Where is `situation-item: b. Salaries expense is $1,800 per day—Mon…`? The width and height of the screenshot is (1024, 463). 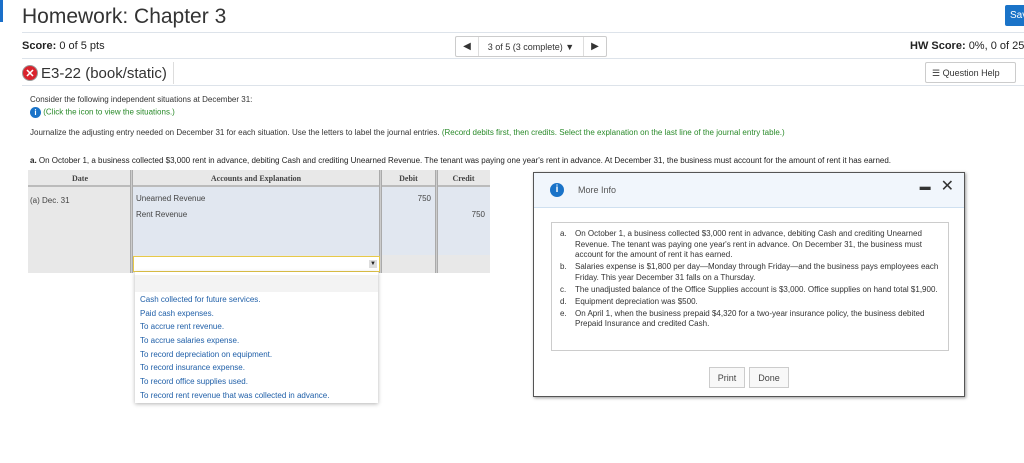 situation-item: b. Salaries expense is $1,800 per day—Mon… is located at coordinates (749, 272).